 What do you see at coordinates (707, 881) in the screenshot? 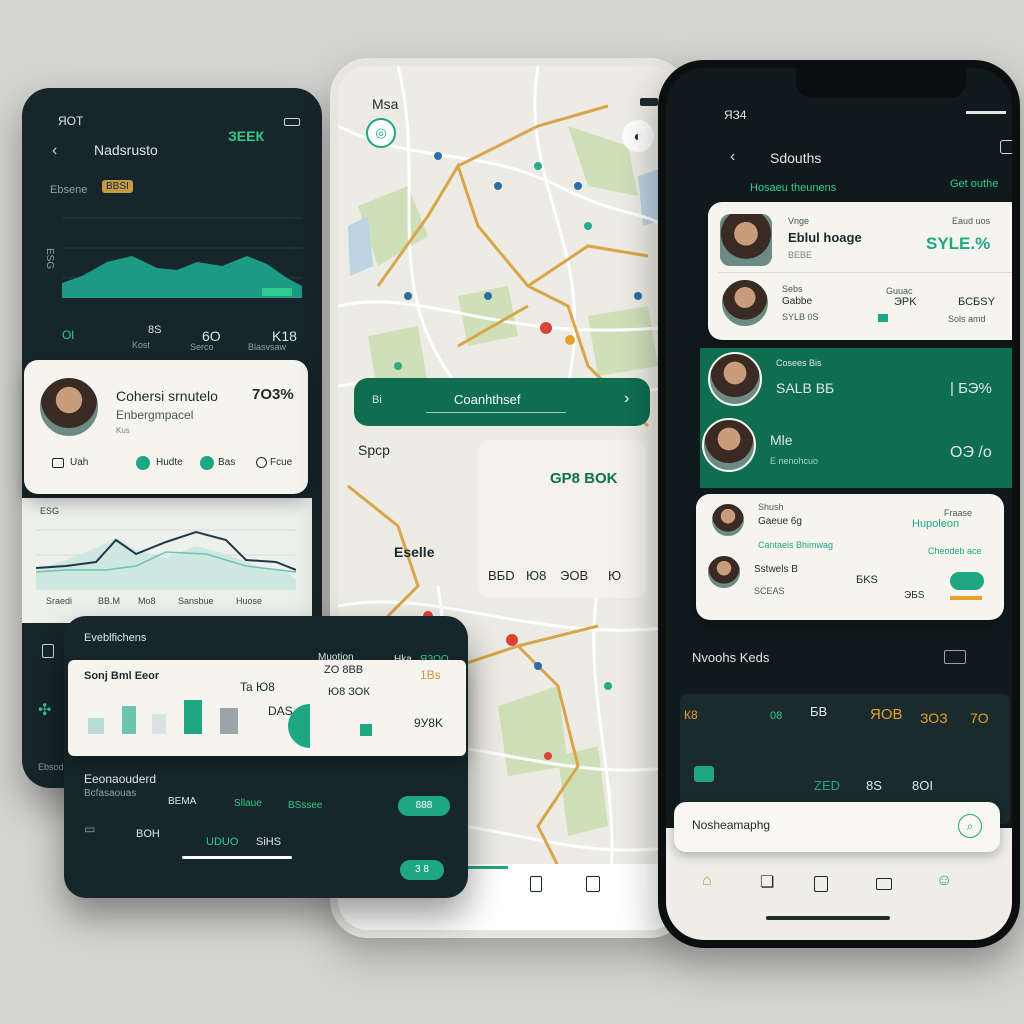
I see `tab-home-icon: ⌂` at bounding box center [707, 881].